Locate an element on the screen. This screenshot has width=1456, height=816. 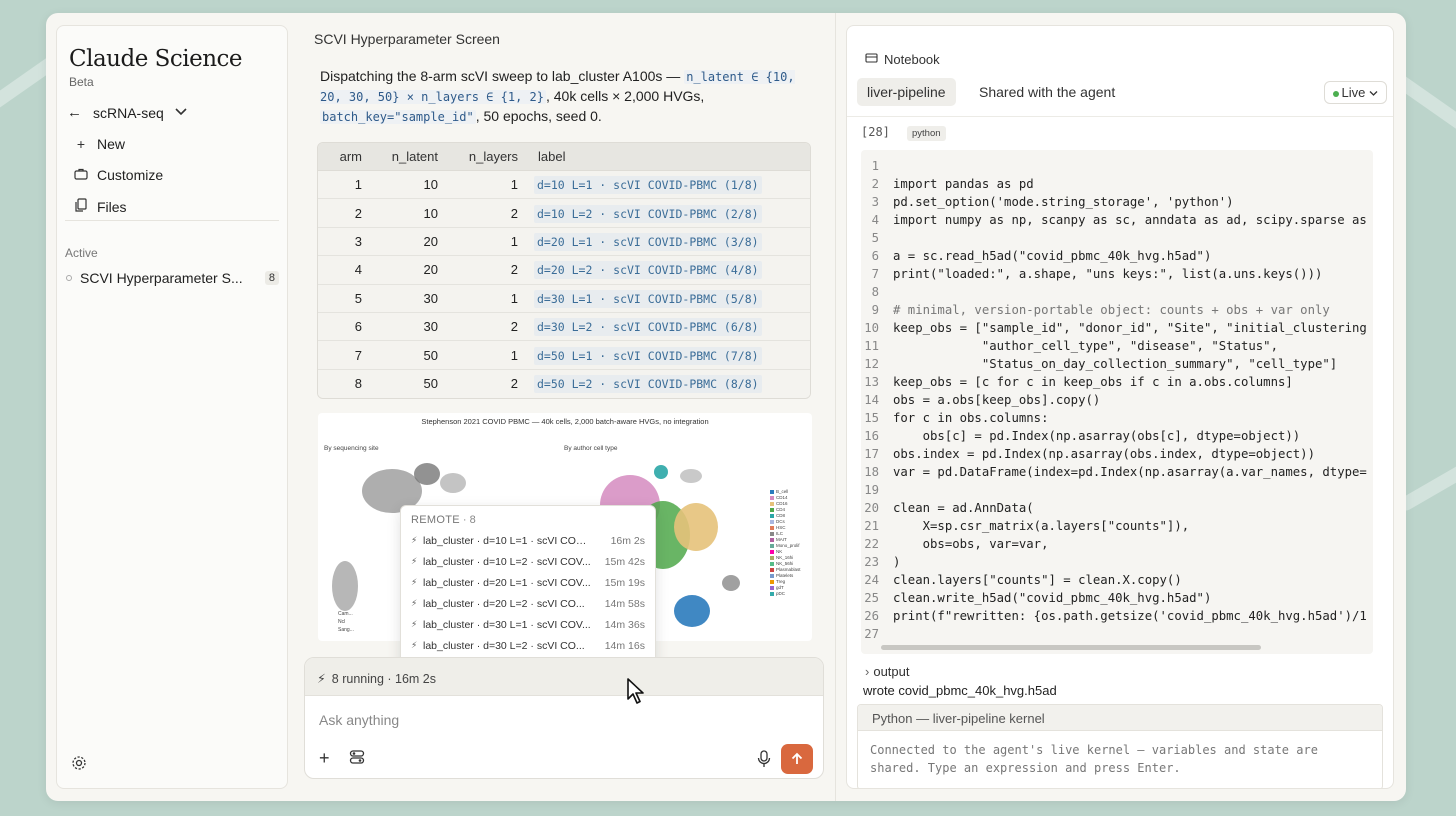
line-number: 8 is located at coordinates (875, 292).